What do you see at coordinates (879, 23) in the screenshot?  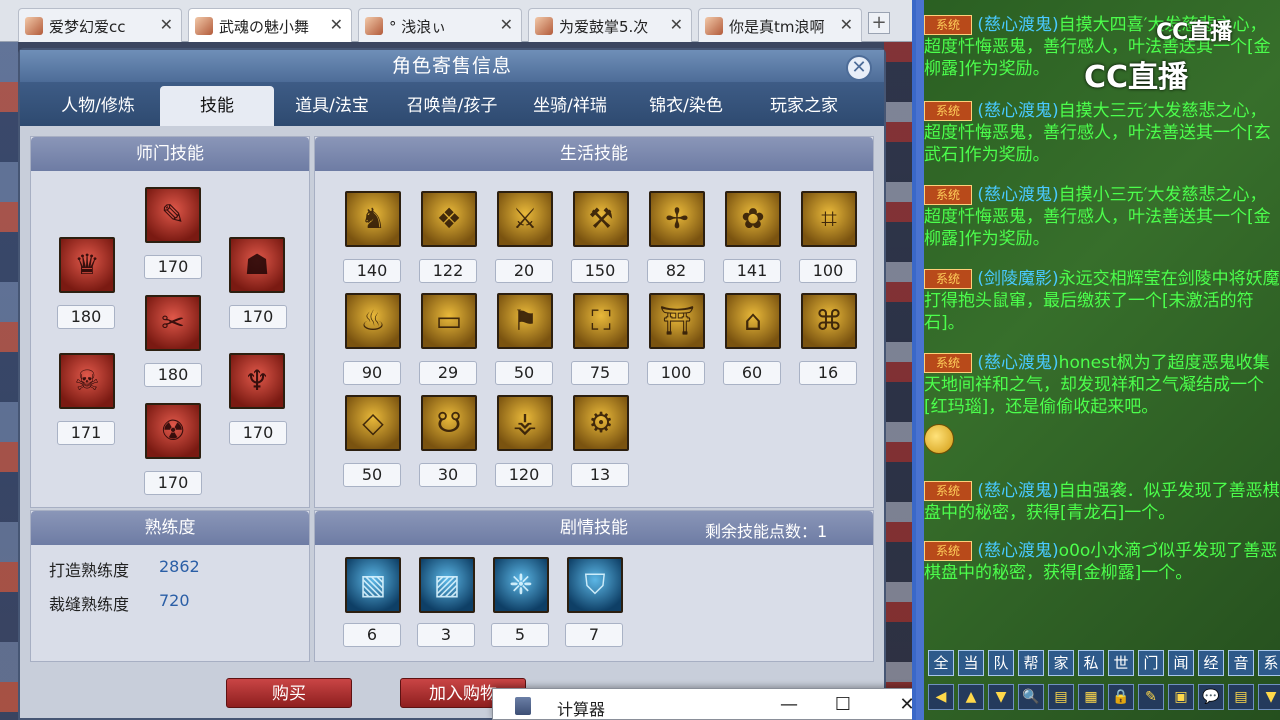 I see `new-tab-button: +` at bounding box center [879, 23].